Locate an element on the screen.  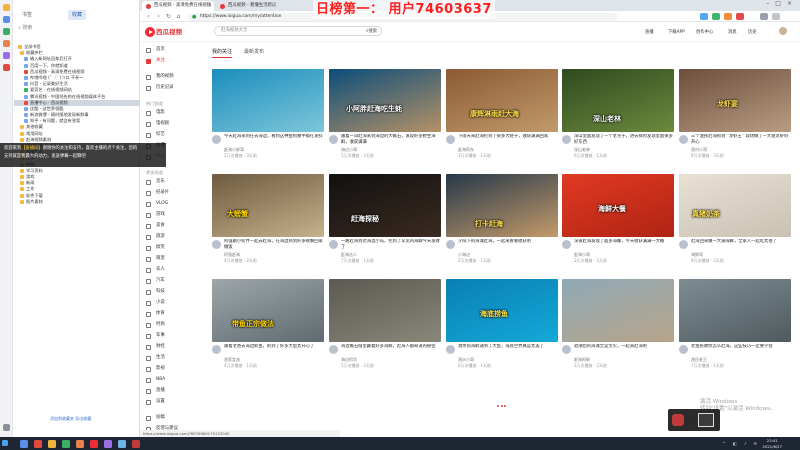
refresh-icon: ↻ is located at coordinates (168, 16).